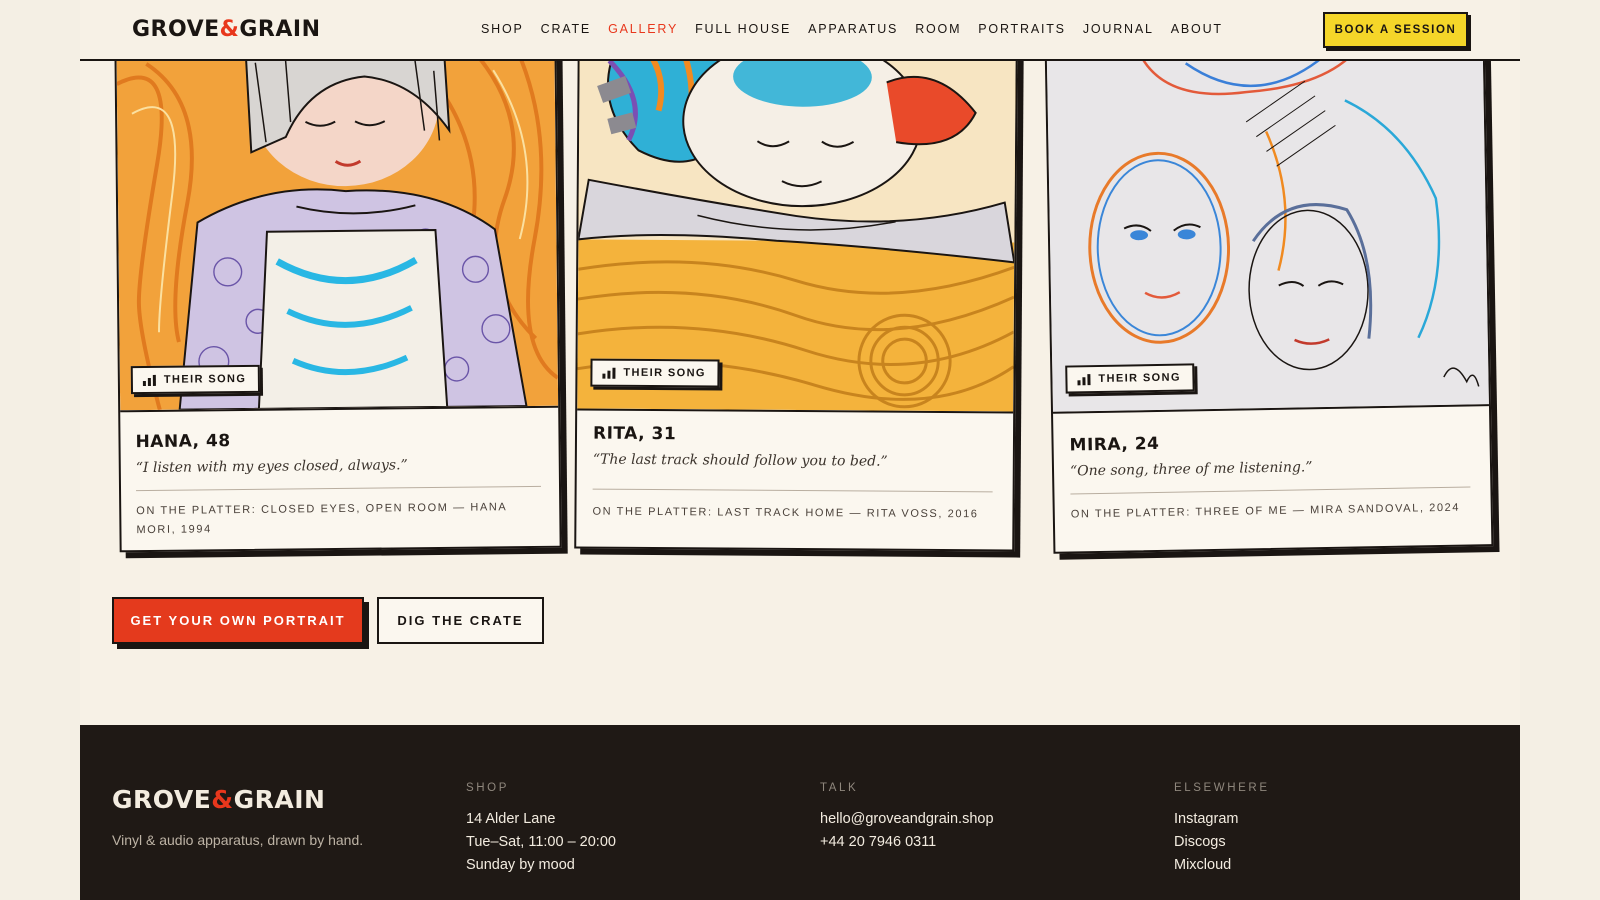  Describe the element at coordinates (1222, 865) in the screenshot. I see `mixcloud-link: Mixcloud` at that location.